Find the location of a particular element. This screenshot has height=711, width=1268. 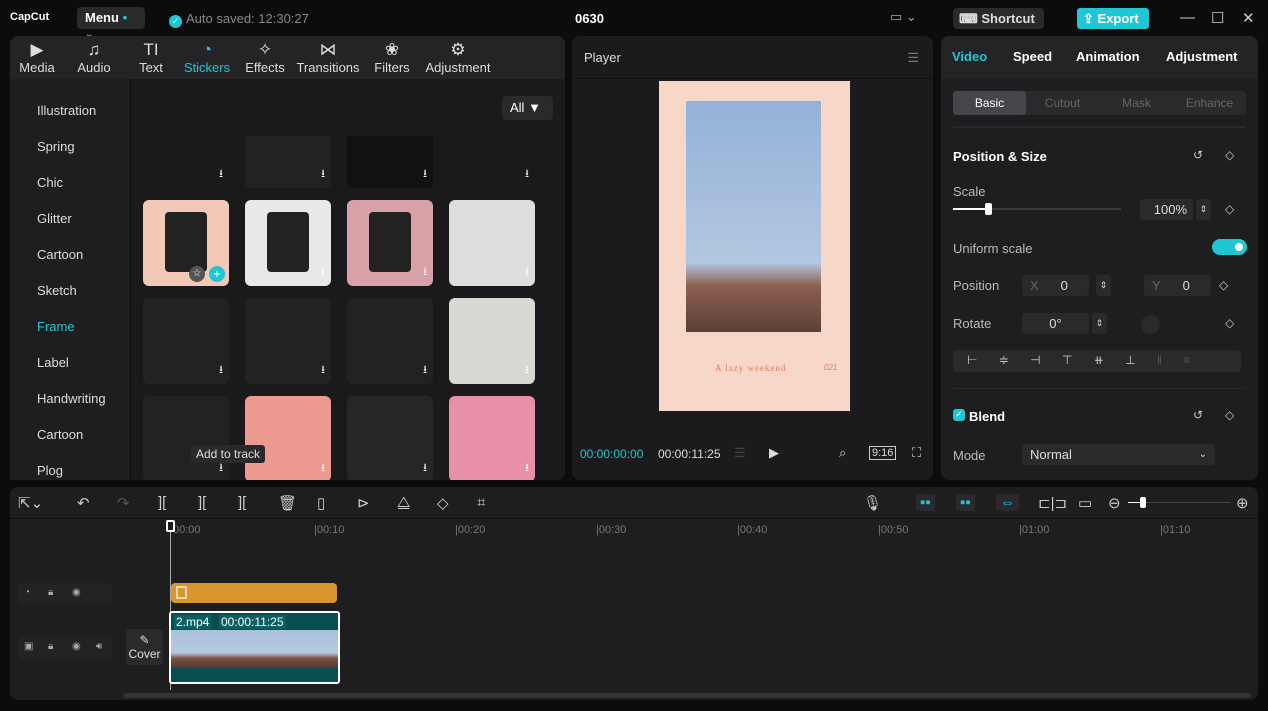

tab-transitions: ⋈ Transitions is located at coordinates (328, 57).